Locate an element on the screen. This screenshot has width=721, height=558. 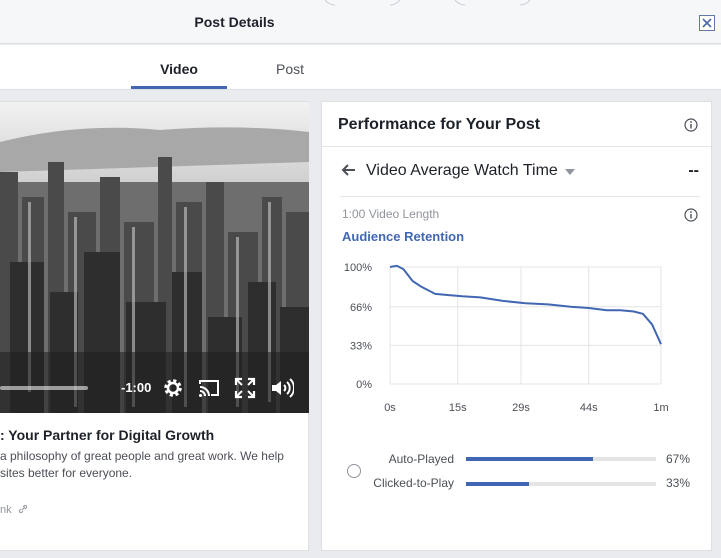
video-controls: -1:00 is located at coordinates (154, 387).